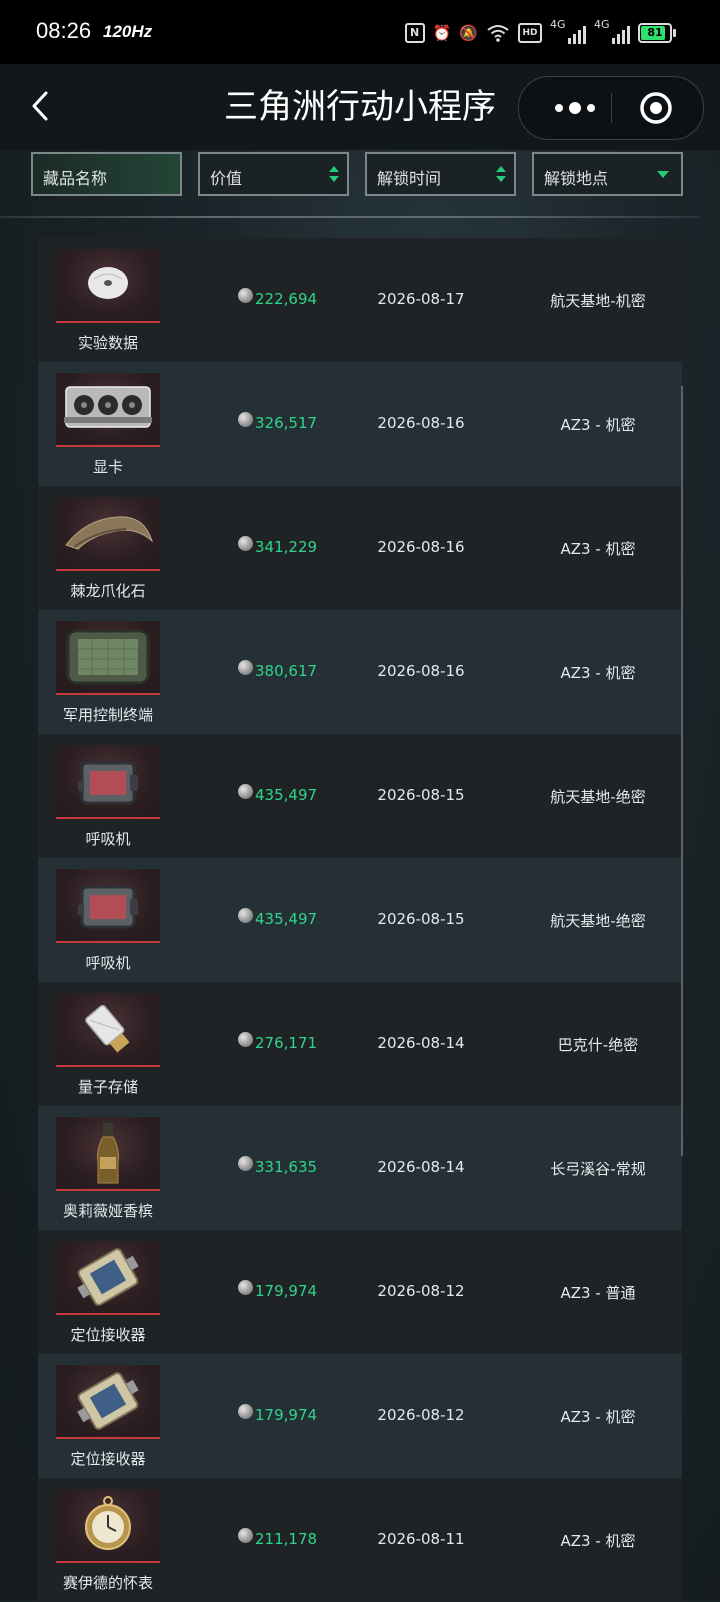 This screenshot has height=1602, width=720. I want to click on usb-drive-icon, so click(107, 1028).